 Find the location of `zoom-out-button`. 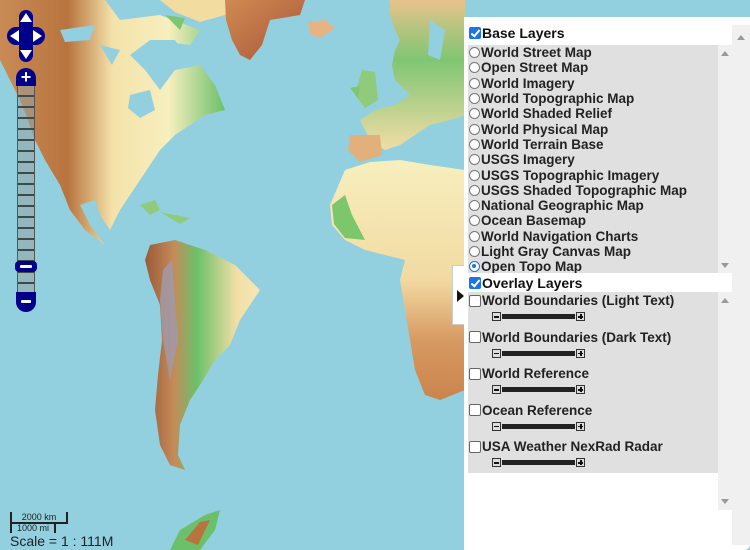

zoom-out-button is located at coordinates (26, 302).